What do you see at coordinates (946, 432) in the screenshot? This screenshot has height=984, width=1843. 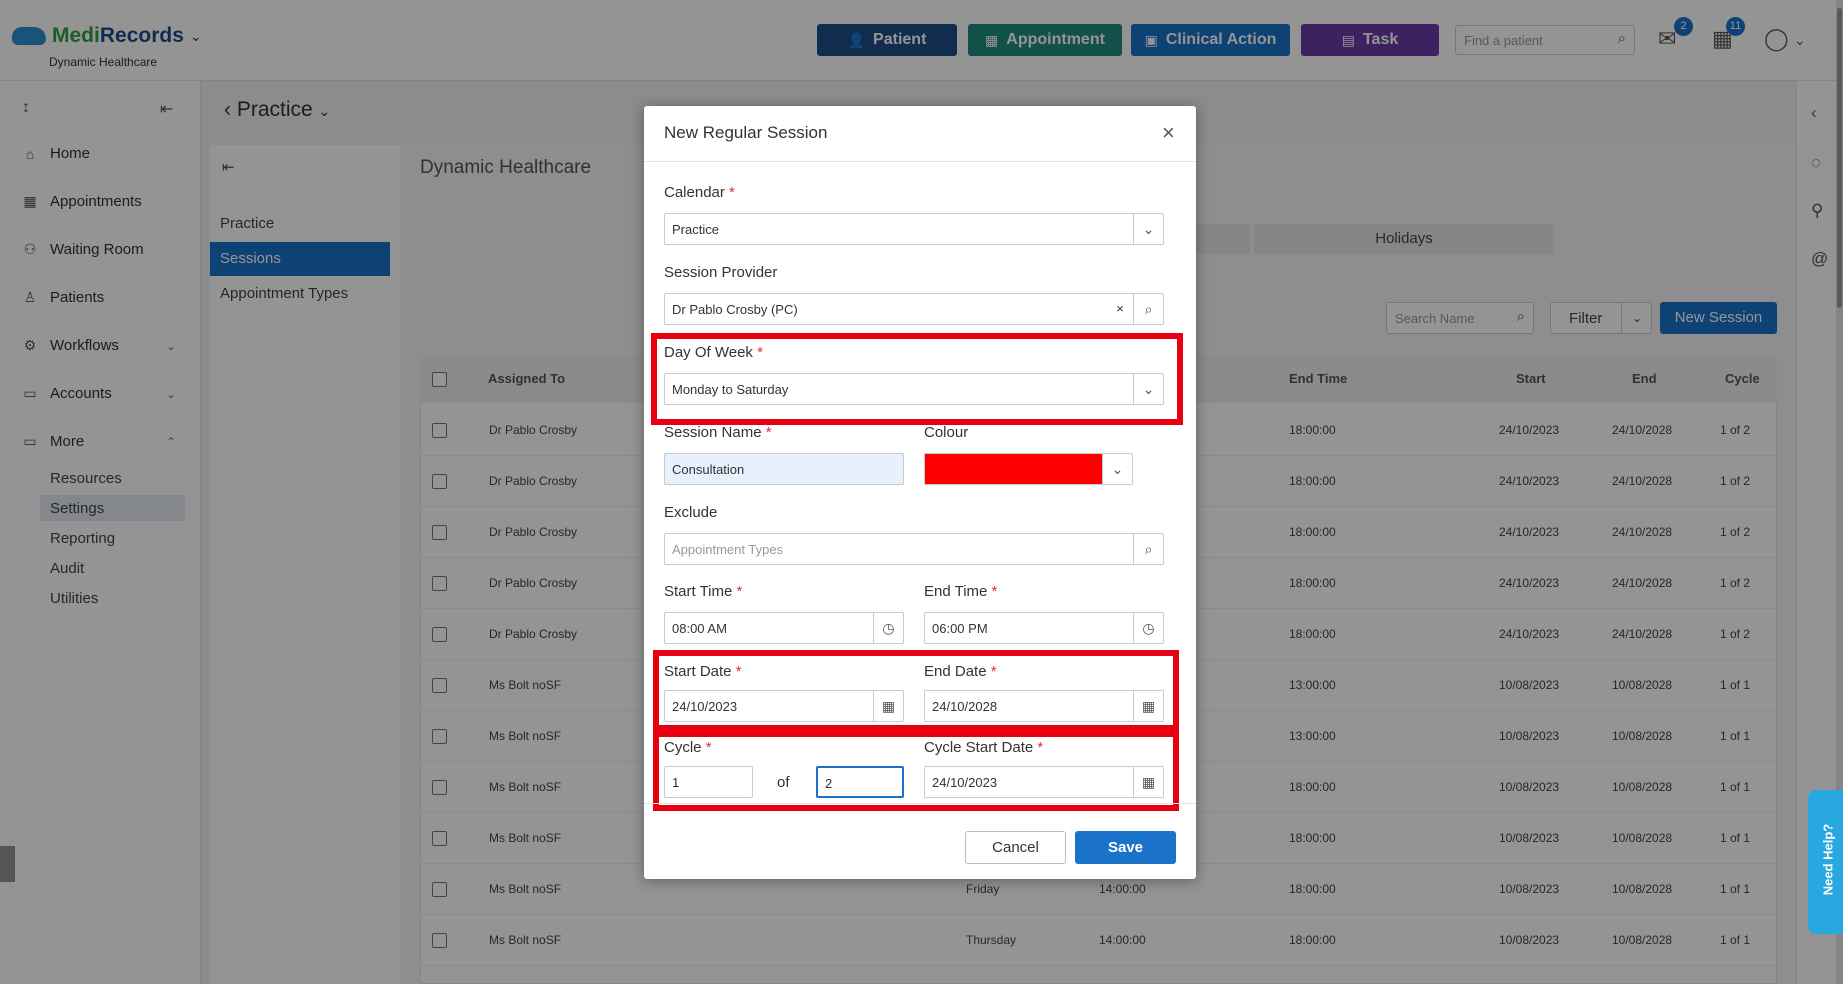 I see `colour-label: Colour` at bounding box center [946, 432].